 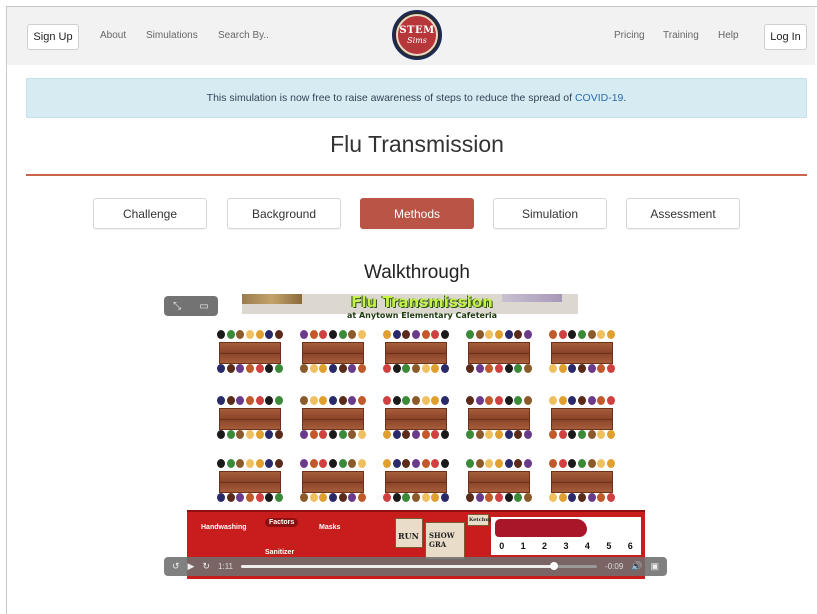 What do you see at coordinates (550, 213) in the screenshot?
I see `tab-simulation: Simulation` at bounding box center [550, 213].